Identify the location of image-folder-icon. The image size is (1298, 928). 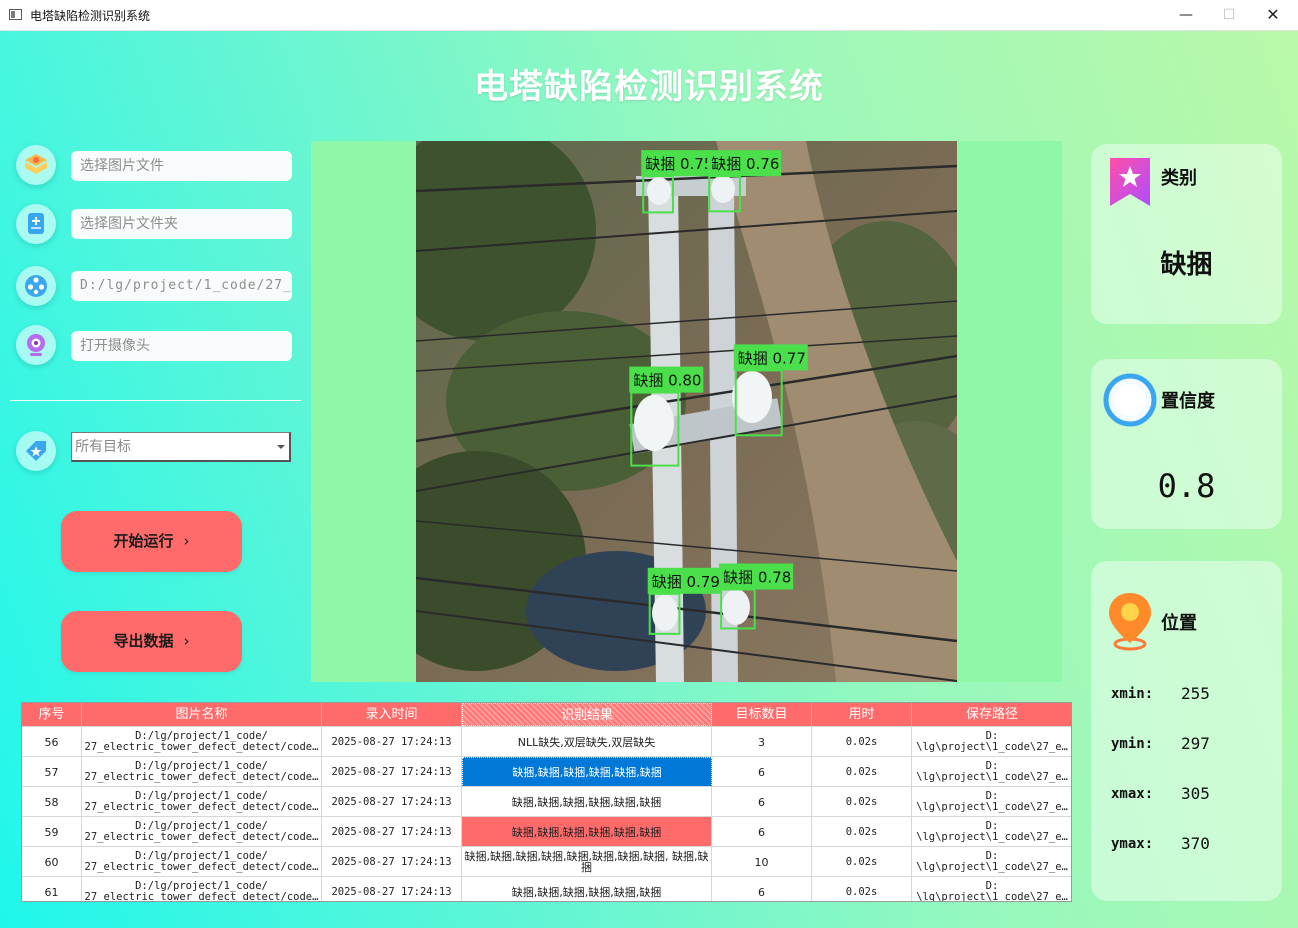
(36, 224).